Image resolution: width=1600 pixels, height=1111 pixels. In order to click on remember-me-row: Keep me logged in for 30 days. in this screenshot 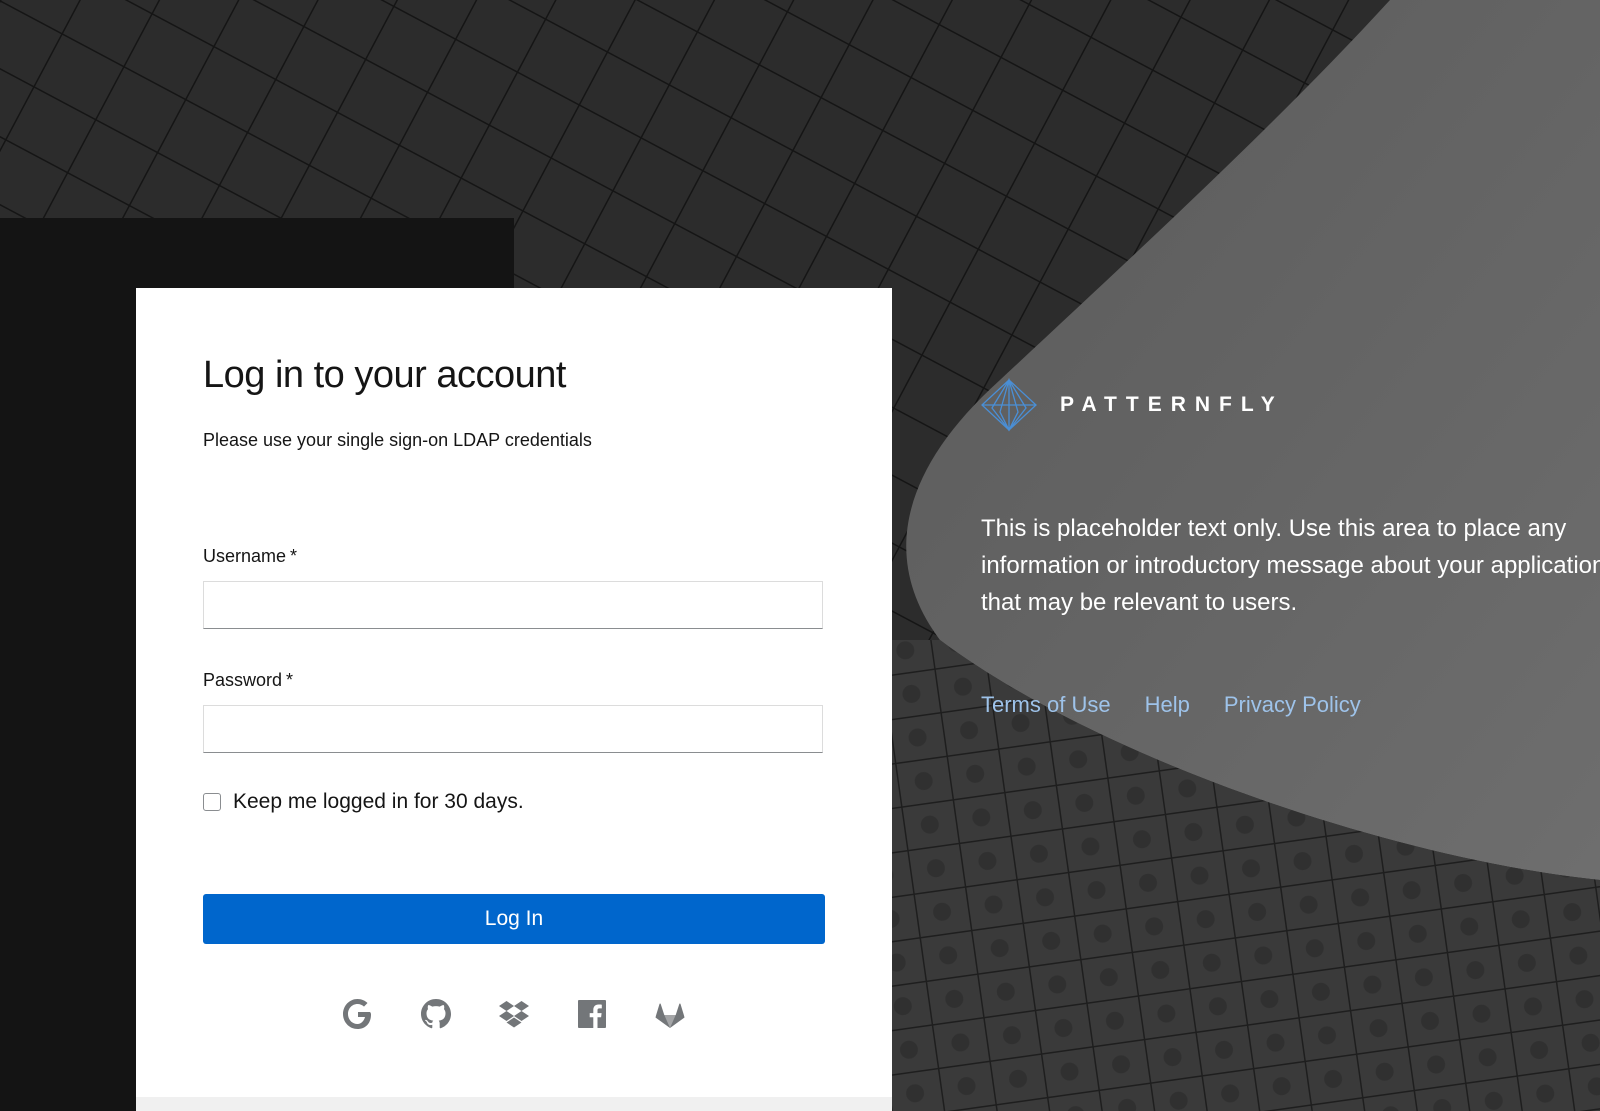, I will do `click(363, 802)`.